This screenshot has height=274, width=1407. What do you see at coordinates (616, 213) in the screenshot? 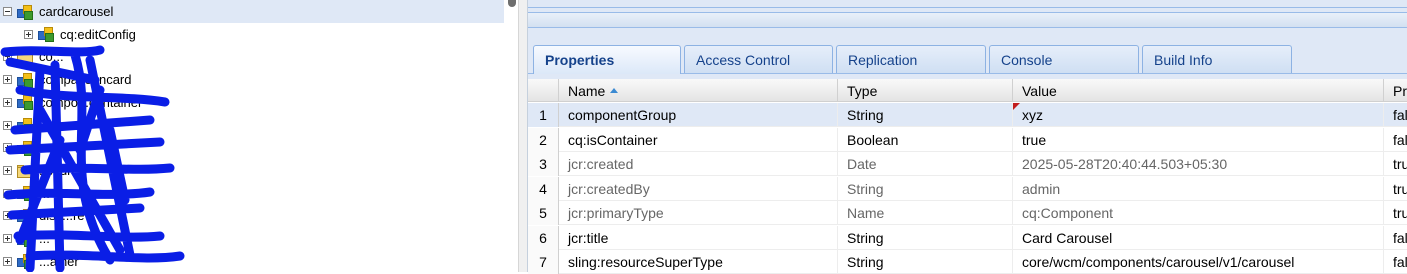
I see `cell-name-text: jcr:primaryType` at bounding box center [616, 213].